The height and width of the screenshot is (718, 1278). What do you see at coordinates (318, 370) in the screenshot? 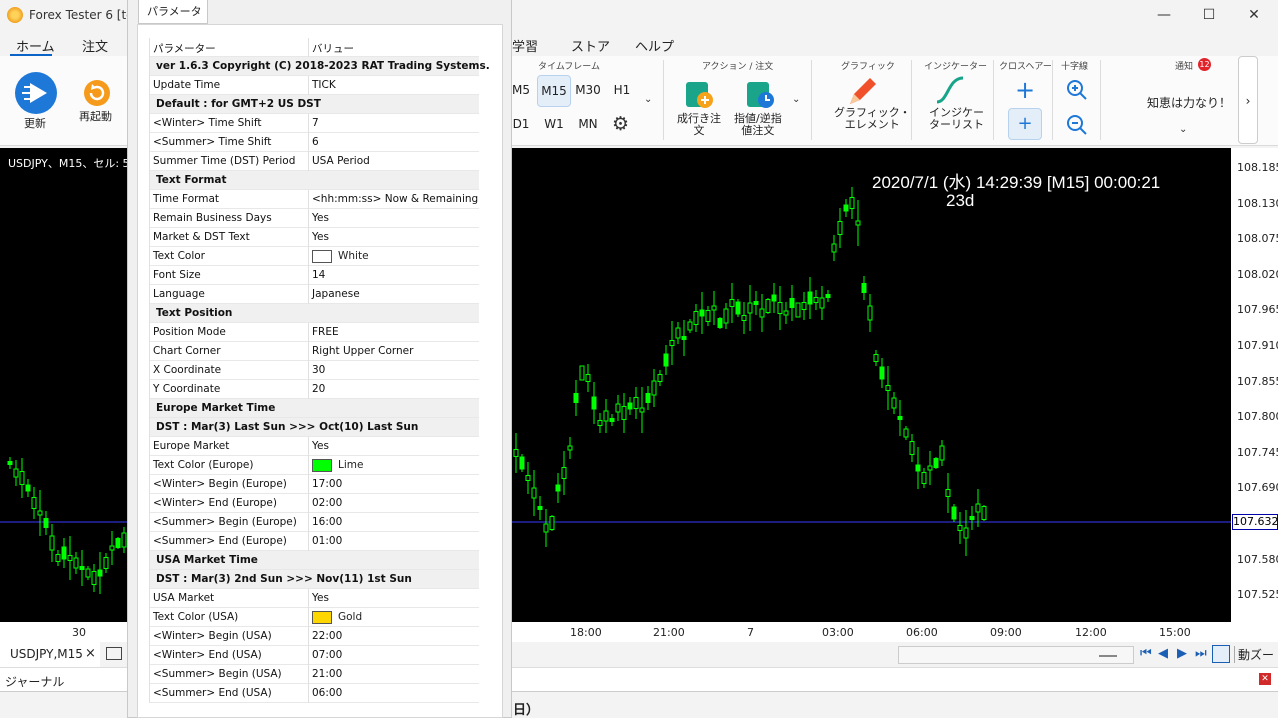
I see `parameter-value: 30` at bounding box center [318, 370].